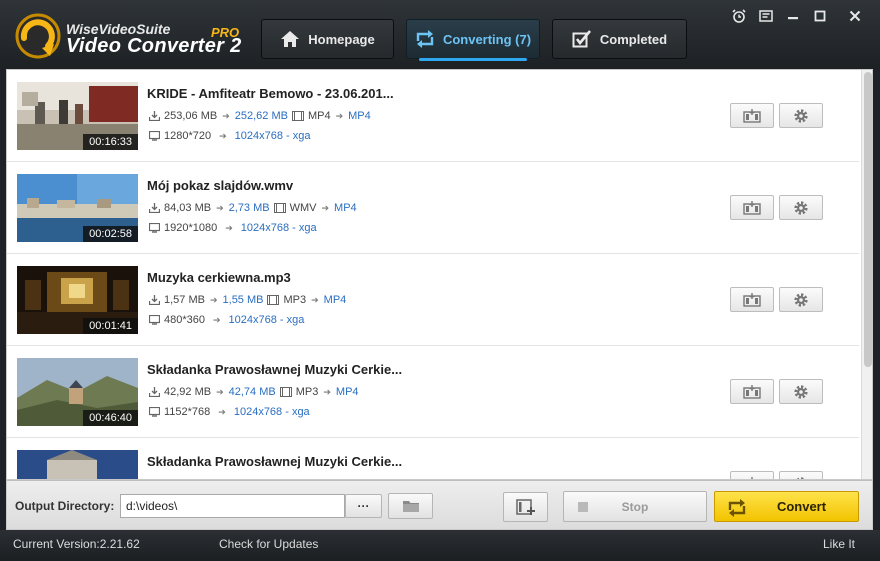 The width and height of the screenshot is (880, 561). I want to click on size-format-row: 253,06 MB ➔ 252,62 MB MP4 ➔ MP4, so click(260, 116).